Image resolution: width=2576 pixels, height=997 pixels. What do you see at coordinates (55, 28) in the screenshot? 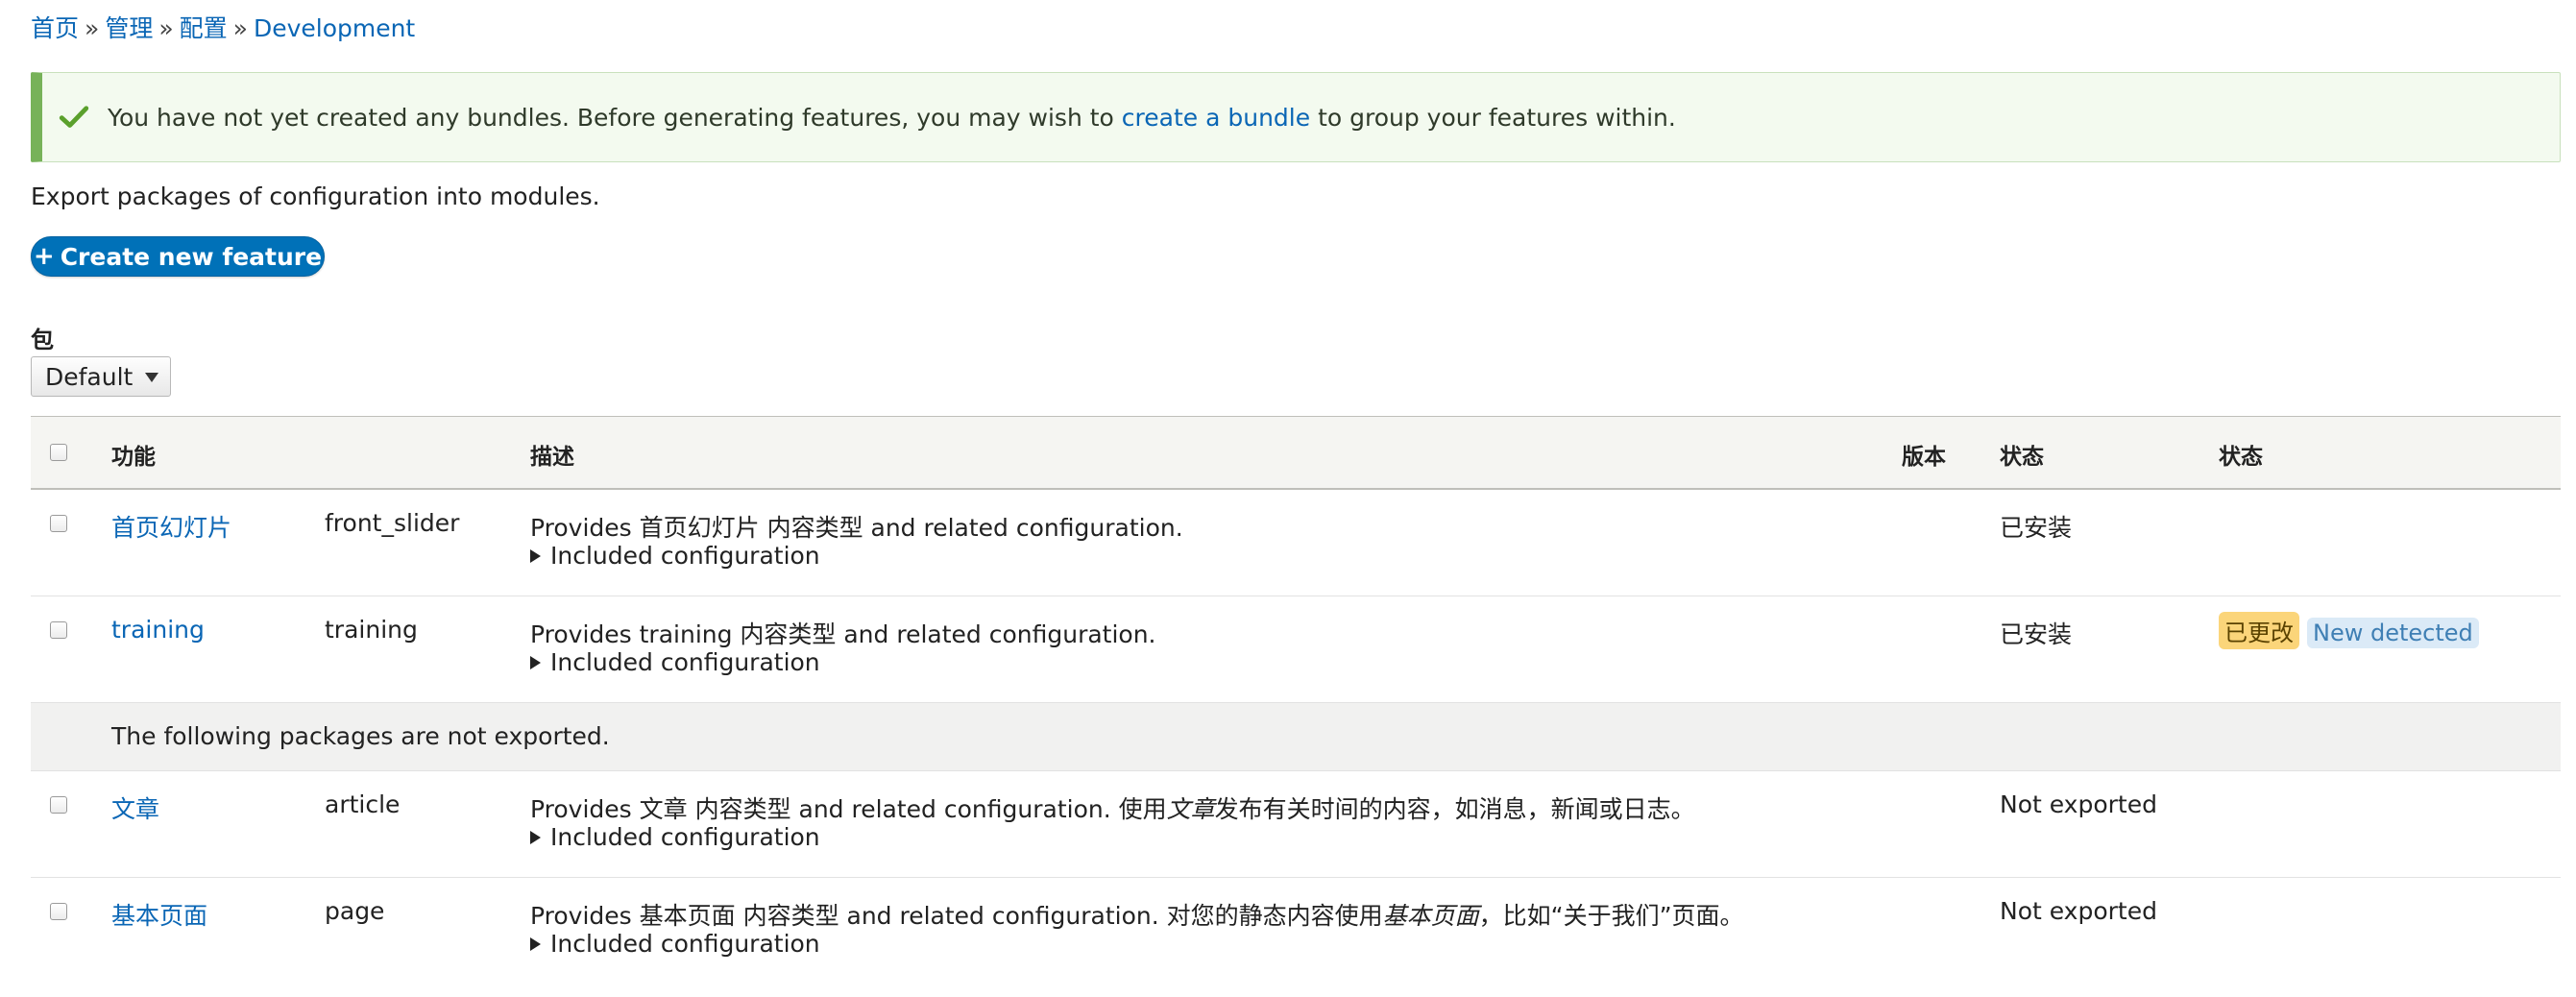
I see `breadcrumb-home: 首页` at bounding box center [55, 28].